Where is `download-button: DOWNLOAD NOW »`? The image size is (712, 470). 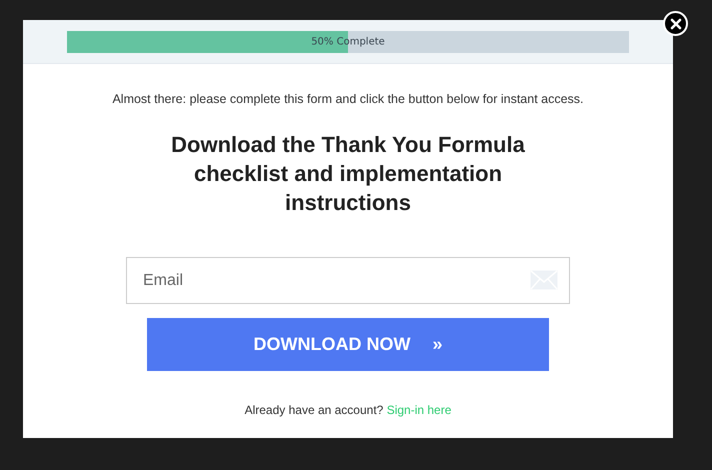 download-button: DOWNLOAD NOW » is located at coordinates (348, 344).